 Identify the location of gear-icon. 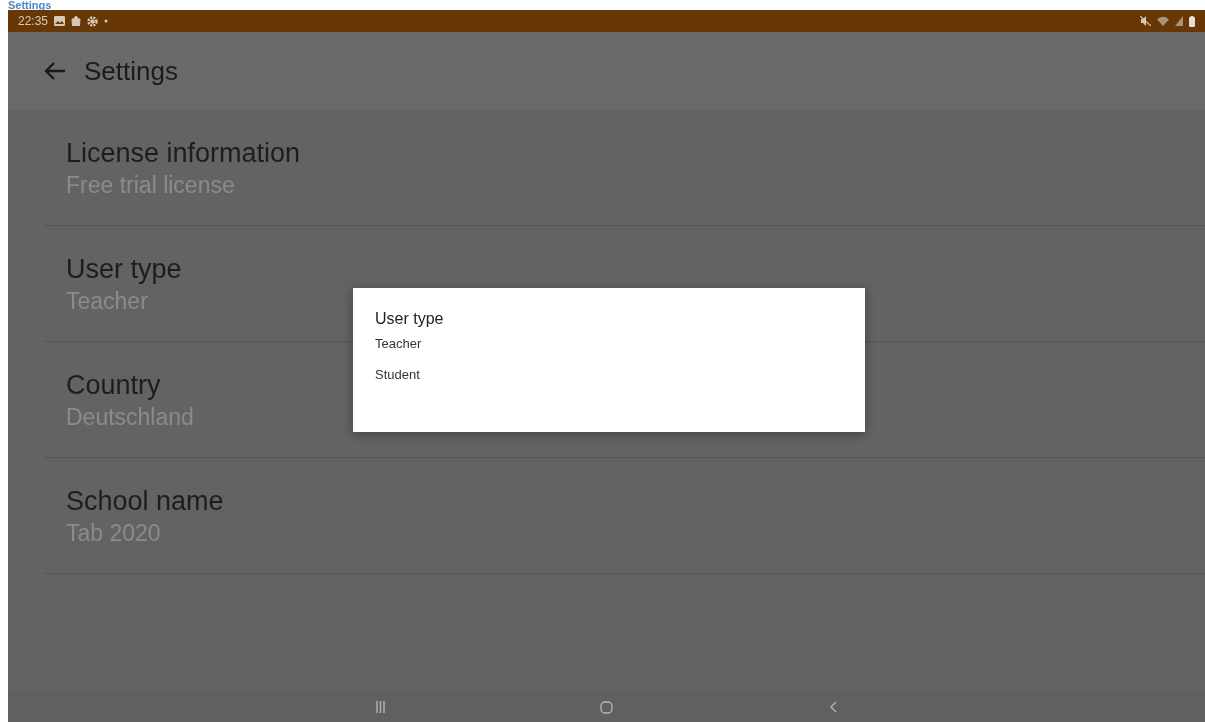
(93, 21).